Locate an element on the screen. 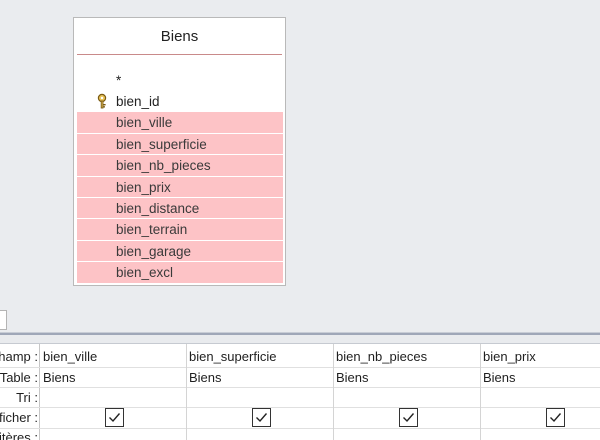 The height and width of the screenshot is (440, 600). row-label-champ: hamp : is located at coordinates (19, 356).